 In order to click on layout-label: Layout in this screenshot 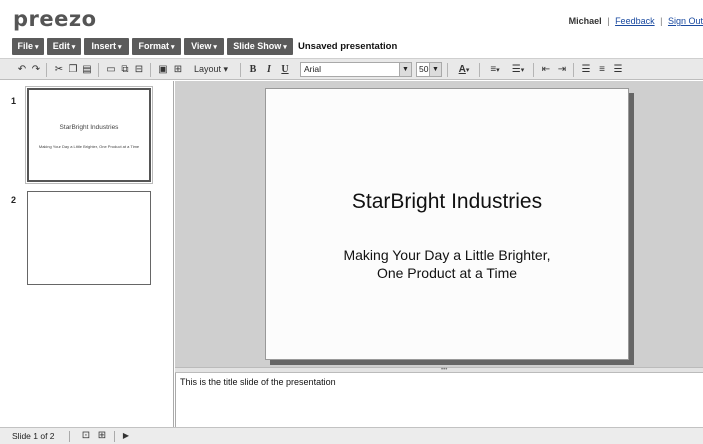, I will do `click(207, 69)`.